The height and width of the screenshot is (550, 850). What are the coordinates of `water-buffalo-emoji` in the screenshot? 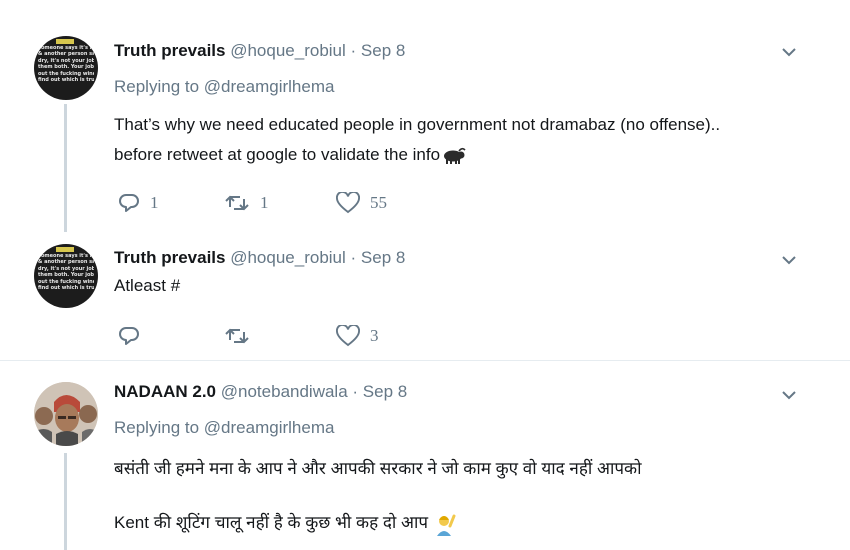 It's located at (455, 155).